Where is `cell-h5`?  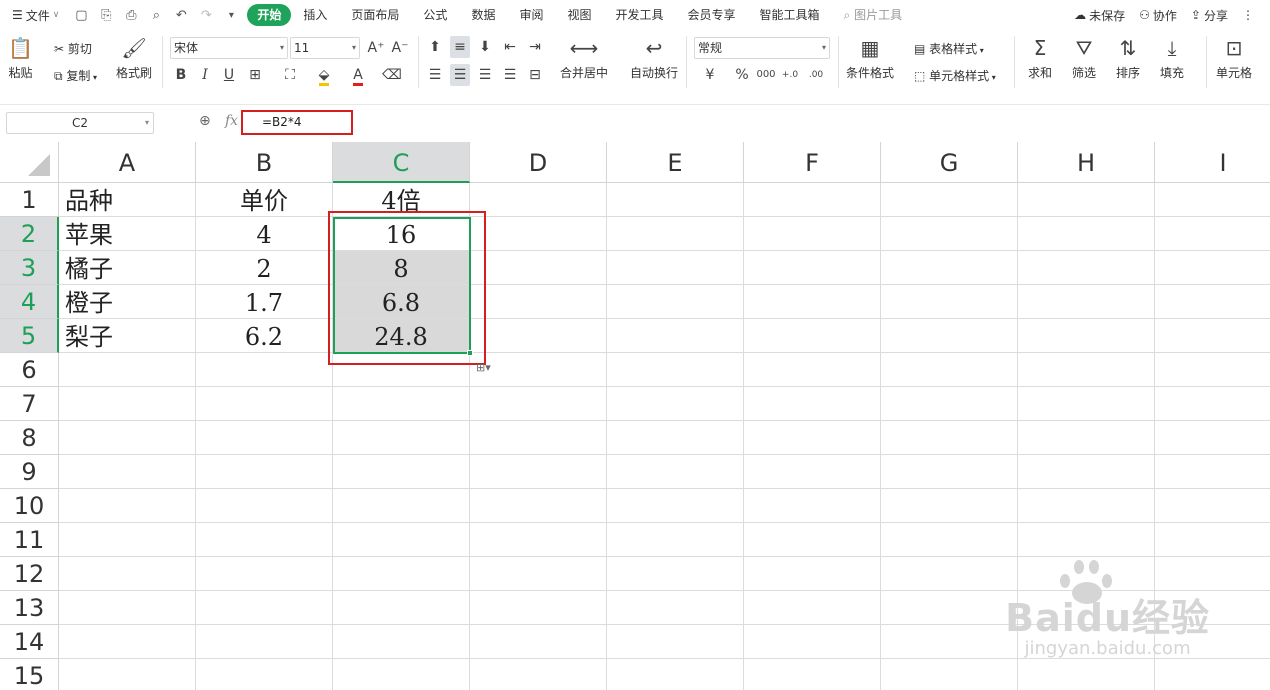 cell-h5 is located at coordinates (1086, 336).